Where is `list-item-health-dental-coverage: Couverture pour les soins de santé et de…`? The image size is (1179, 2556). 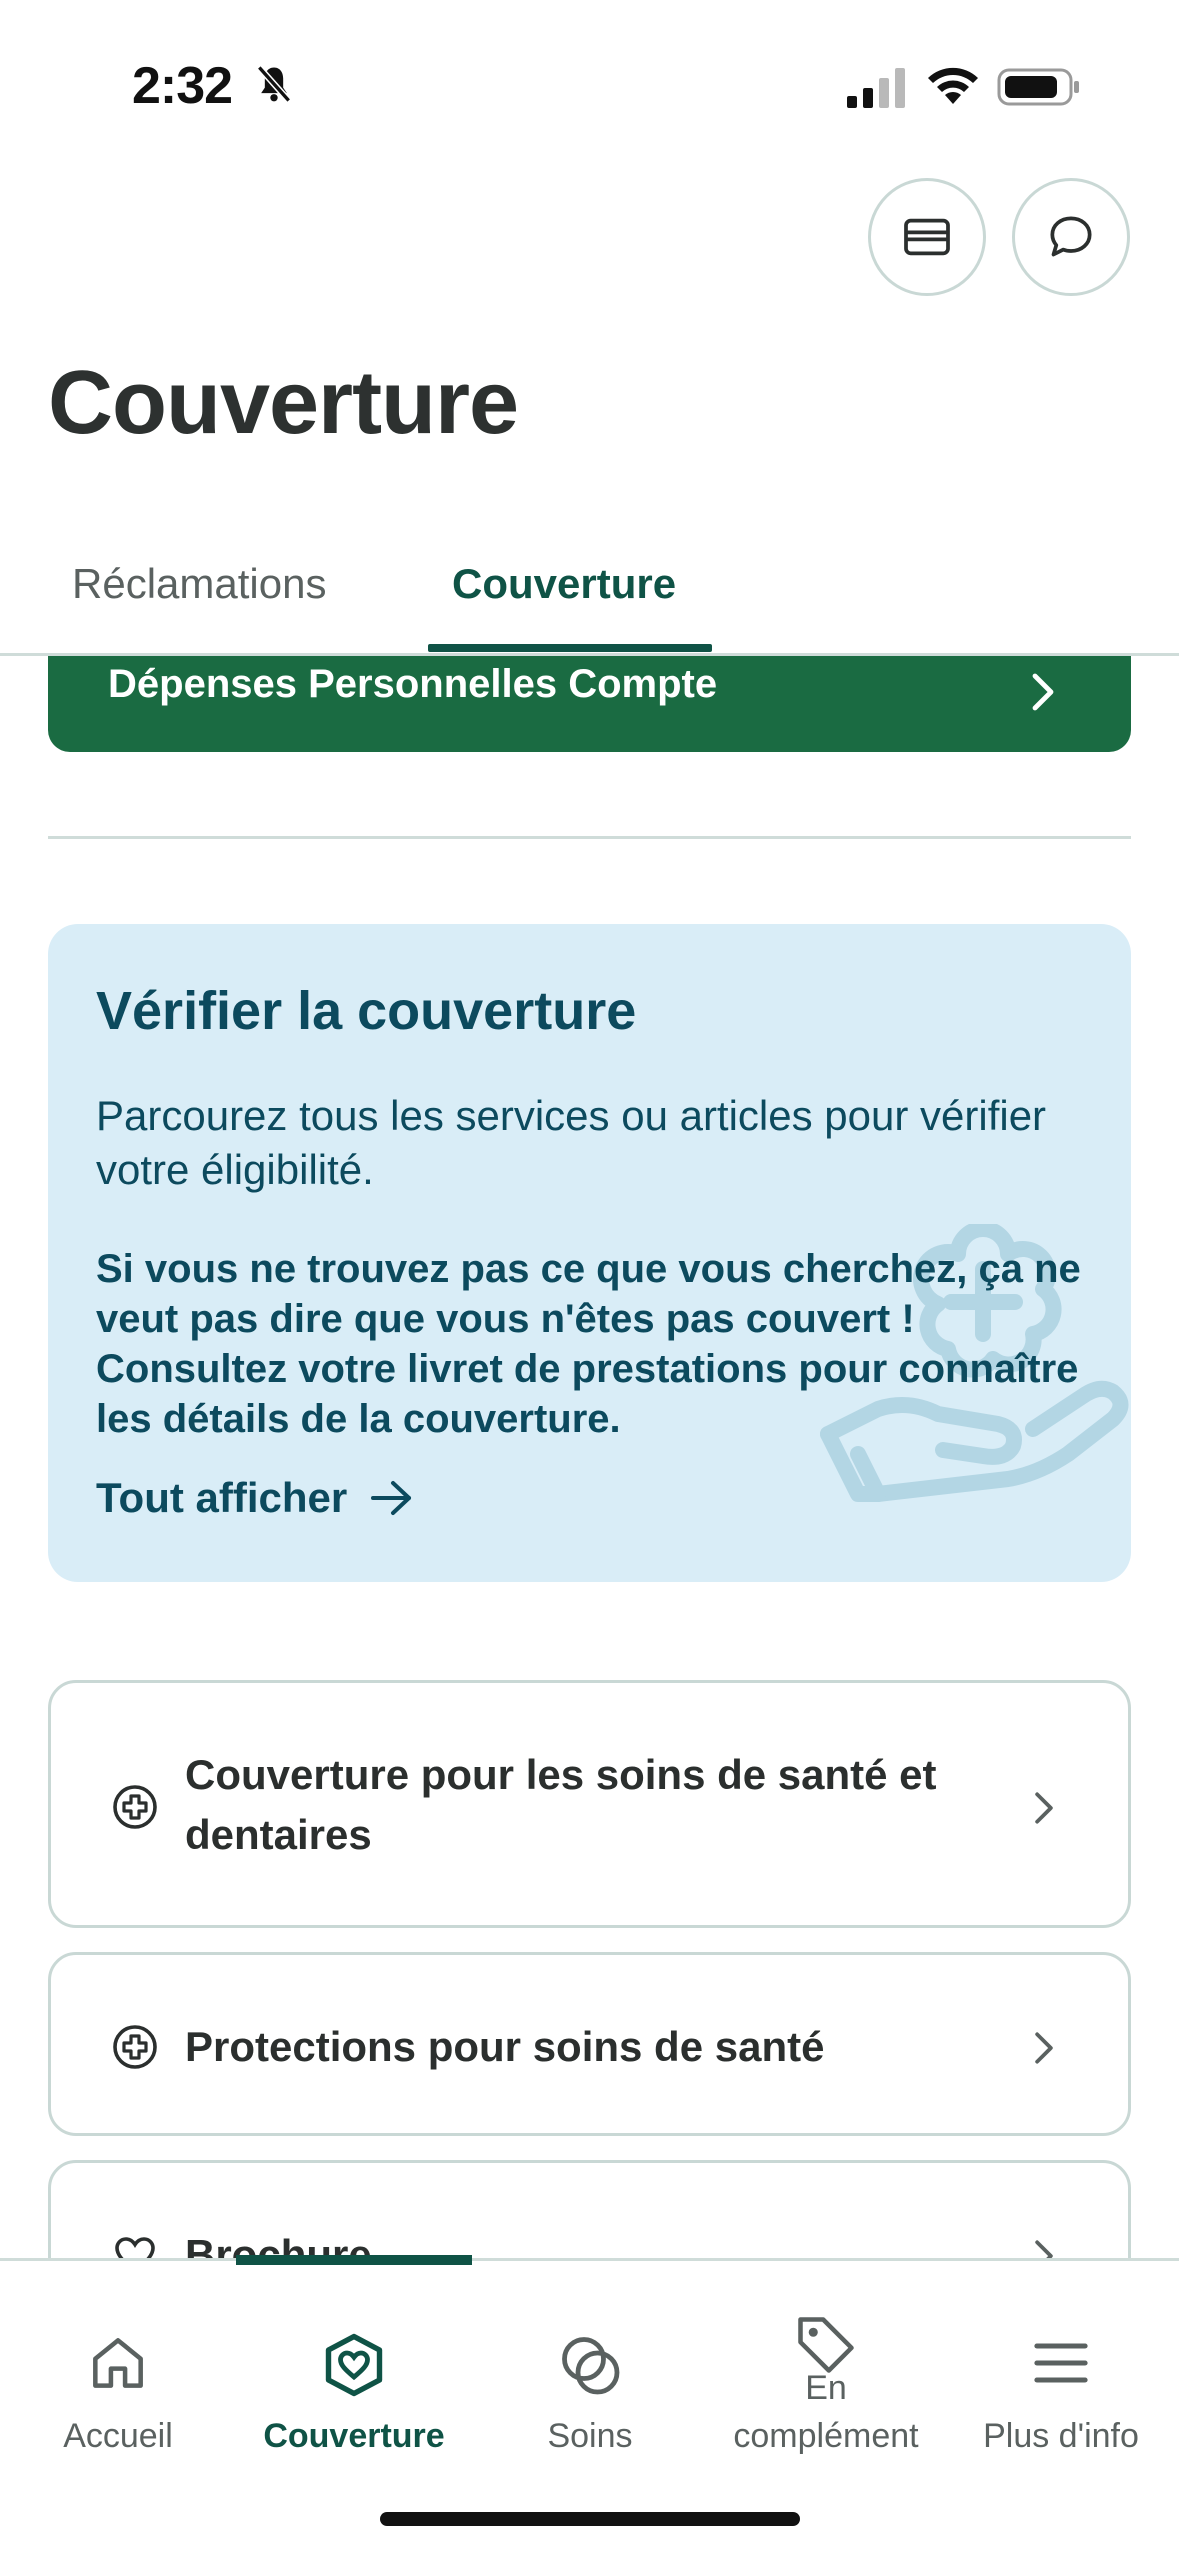 list-item-health-dental-coverage: Couverture pour les soins de santé et de… is located at coordinates (589, 1804).